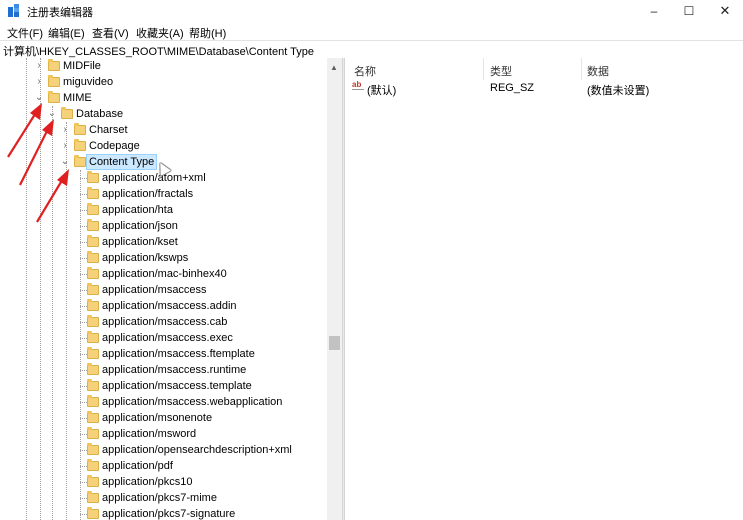 The width and height of the screenshot is (743, 520). I want to click on scroll-up-arrow-icon: ▲, so click(334, 67).